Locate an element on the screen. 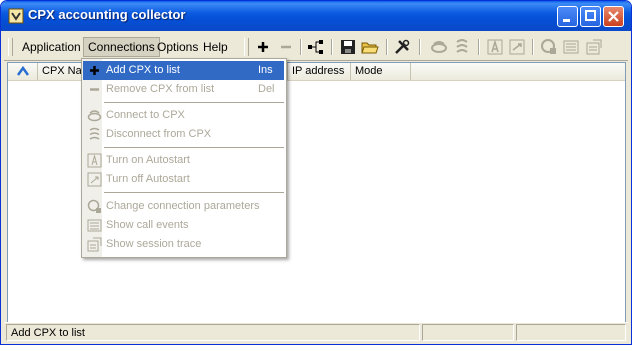 Image resolution: width=632 pixels, height=345 pixels. maximize-button is located at coordinates (590, 16).